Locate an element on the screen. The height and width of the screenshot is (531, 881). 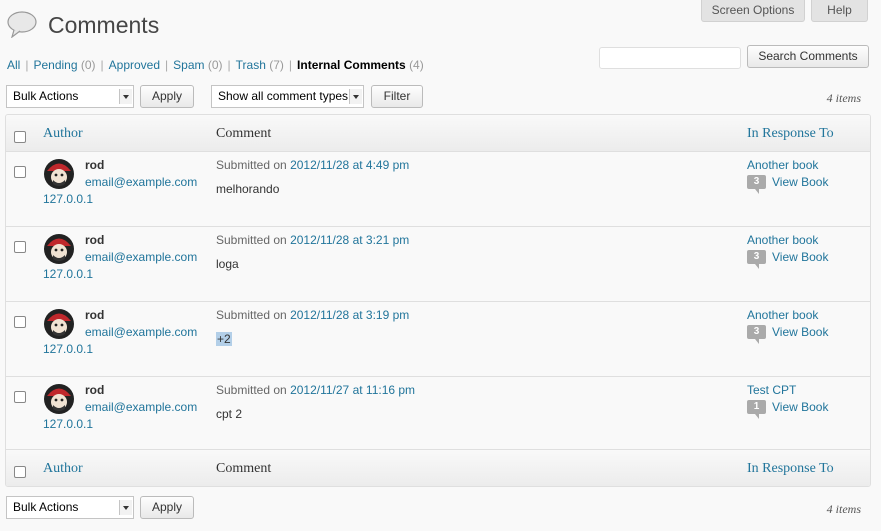
submitted-info: Submitted on 2012/11/28 at 3:19 pm is located at coordinates (312, 315).